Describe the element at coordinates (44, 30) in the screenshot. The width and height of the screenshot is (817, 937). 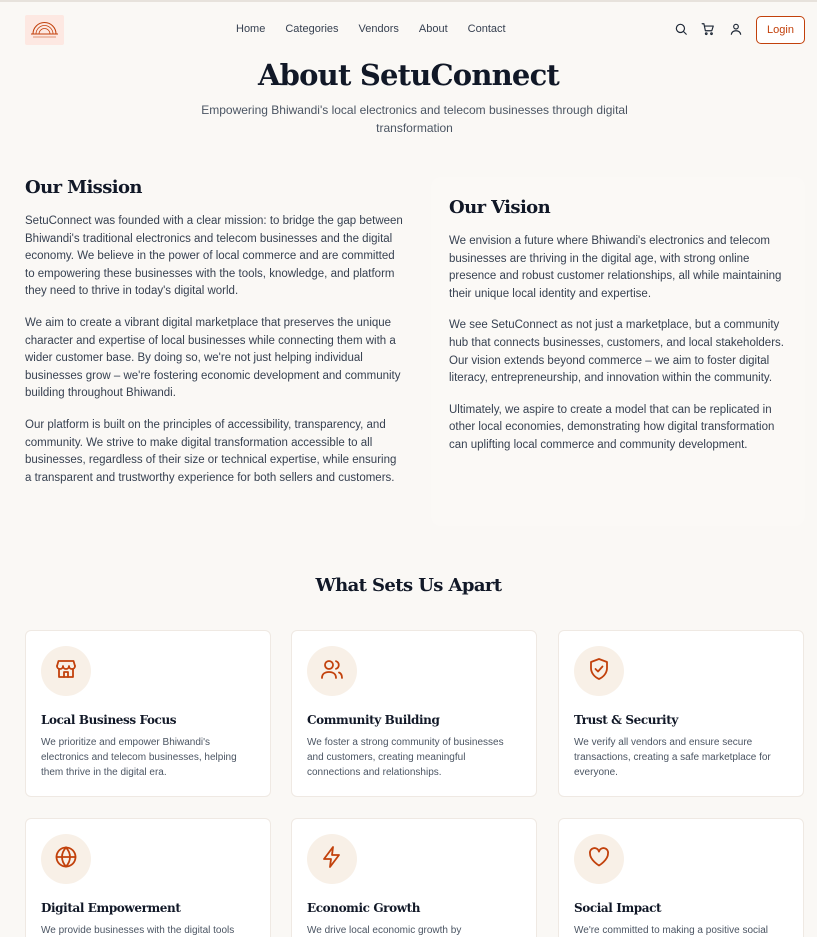
I see `logo` at that location.